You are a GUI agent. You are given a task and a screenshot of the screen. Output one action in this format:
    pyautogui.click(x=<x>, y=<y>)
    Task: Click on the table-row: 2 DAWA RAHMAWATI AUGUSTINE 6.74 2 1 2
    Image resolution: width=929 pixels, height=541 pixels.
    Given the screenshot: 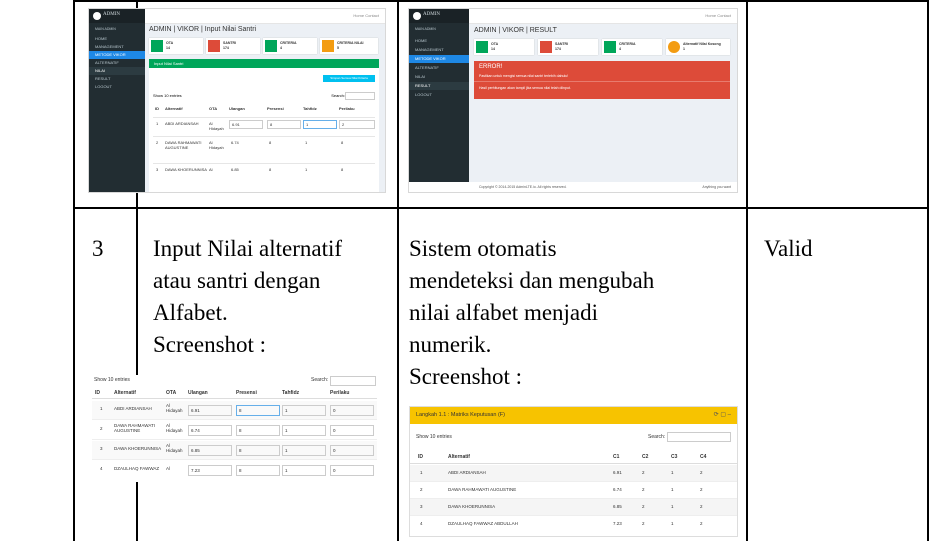 What is the action you would take?
    pyautogui.click(x=573, y=490)
    